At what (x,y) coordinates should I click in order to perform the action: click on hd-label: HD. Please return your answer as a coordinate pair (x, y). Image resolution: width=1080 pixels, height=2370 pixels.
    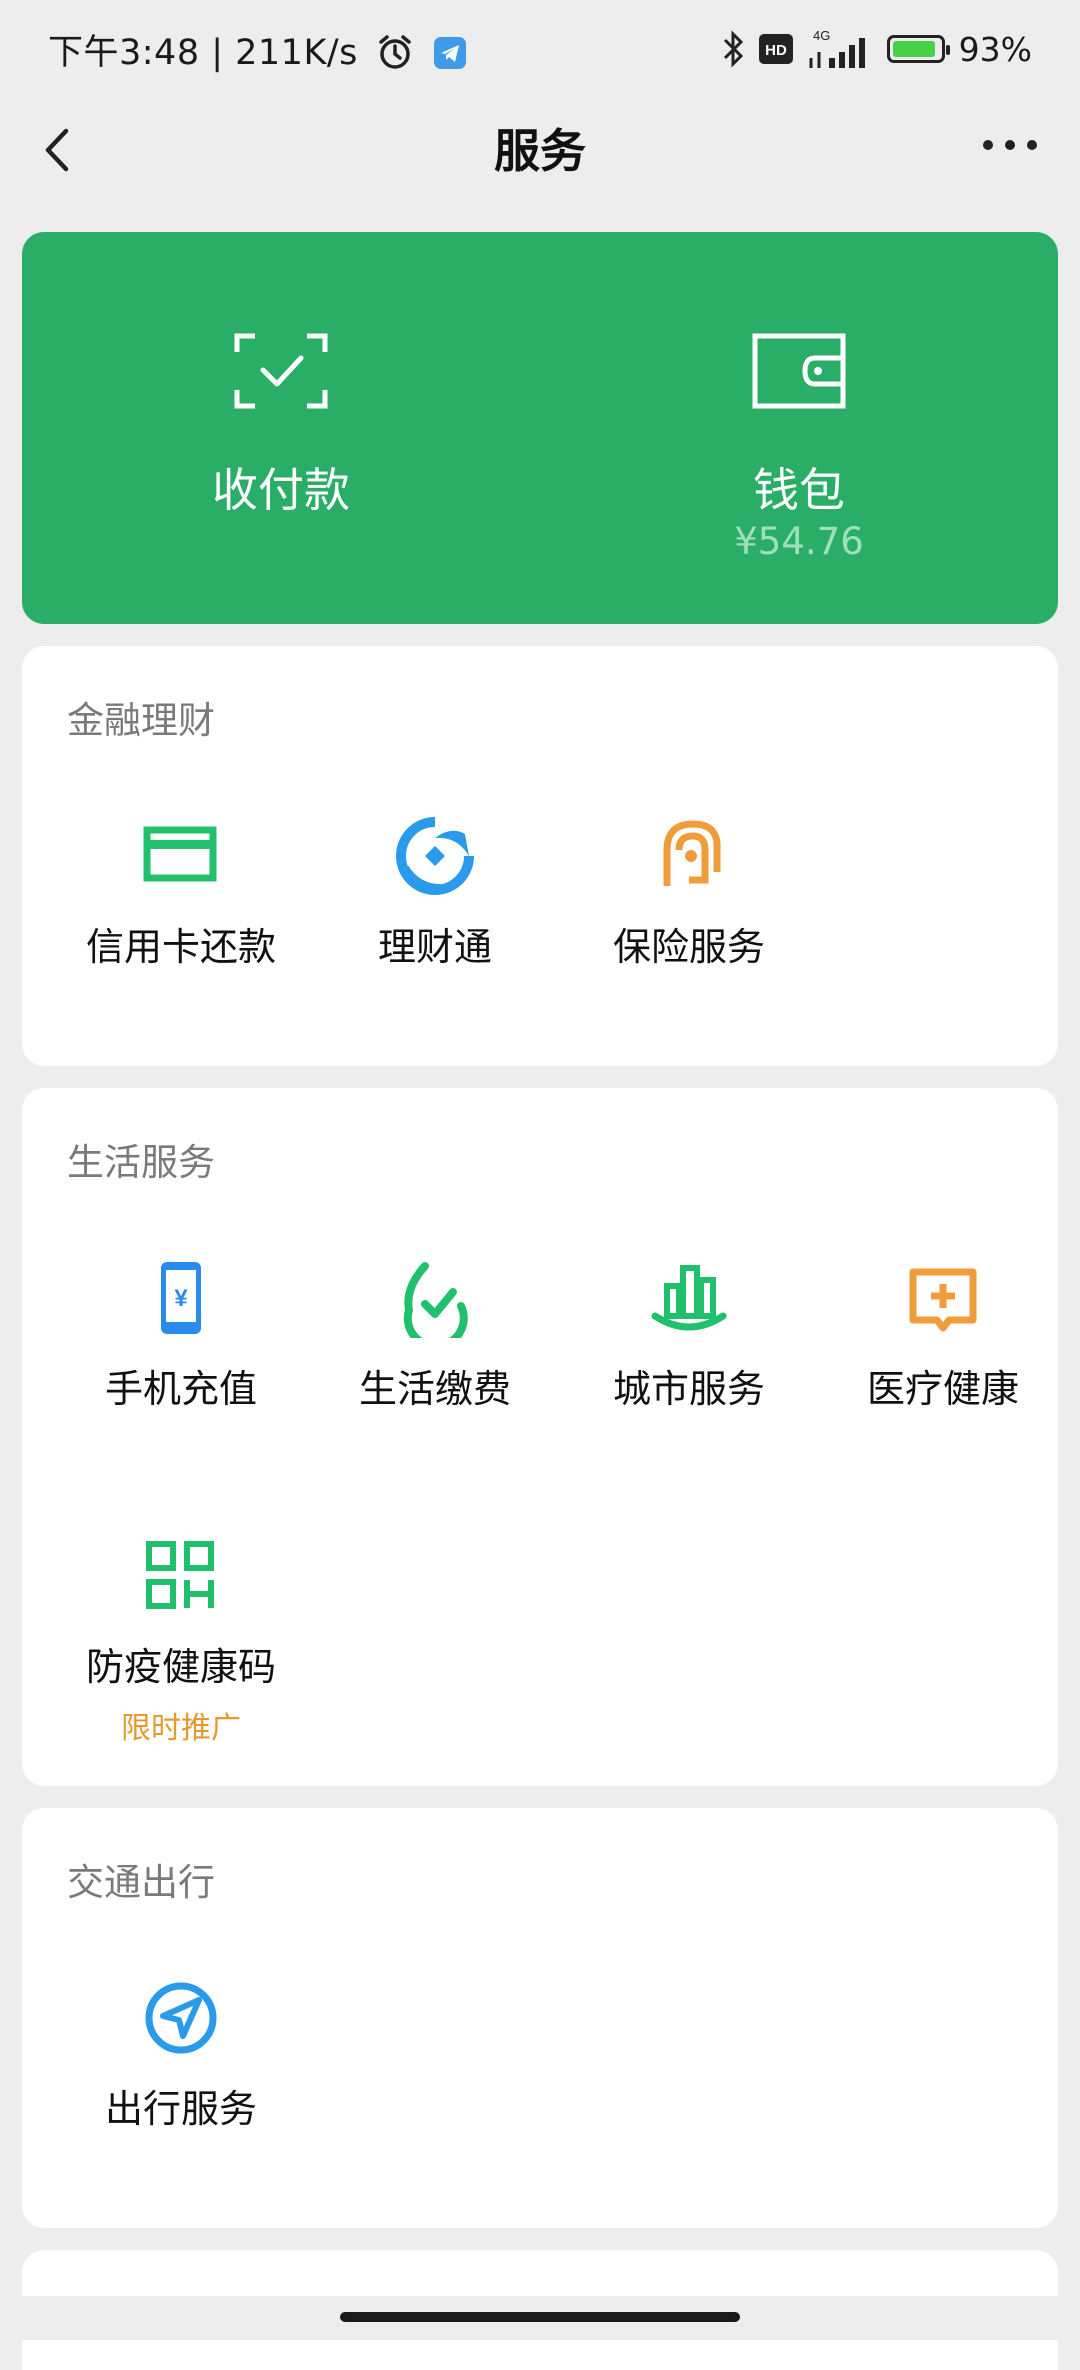
    Looking at the image, I should click on (776, 50).